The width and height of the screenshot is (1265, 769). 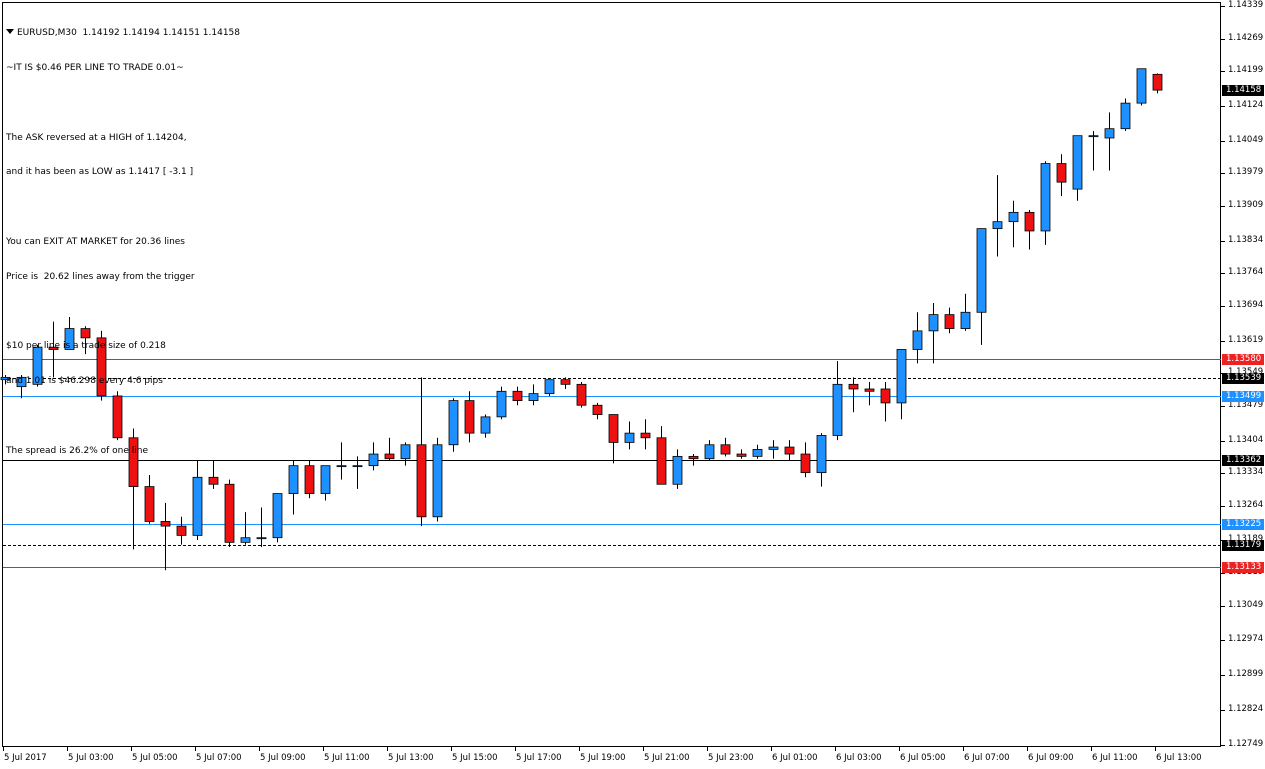 What do you see at coordinates (91, 758) in the screenshot?
I see `time-tick-label: 5 Jul 03:00` at bounding box center [91, 758].